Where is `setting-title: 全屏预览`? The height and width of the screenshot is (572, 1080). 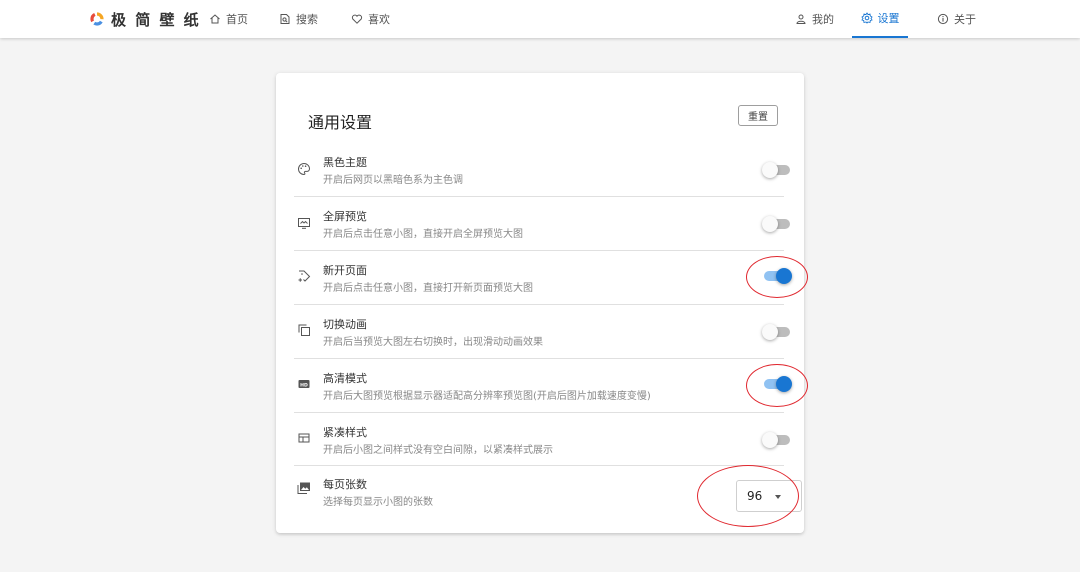
setting-title: 全屏预览 is located at coordinates (345, 216).